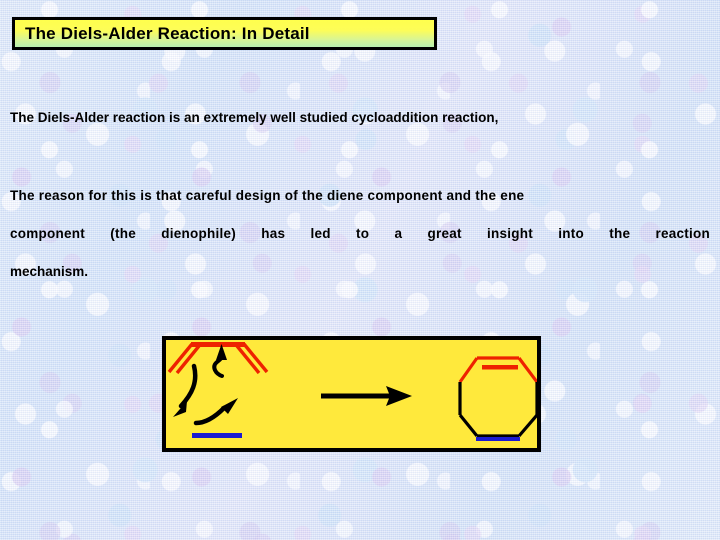 The width and height of the screenshot is (720, 540). I want to click on curly-arrow-down-left, so click(185, 390).